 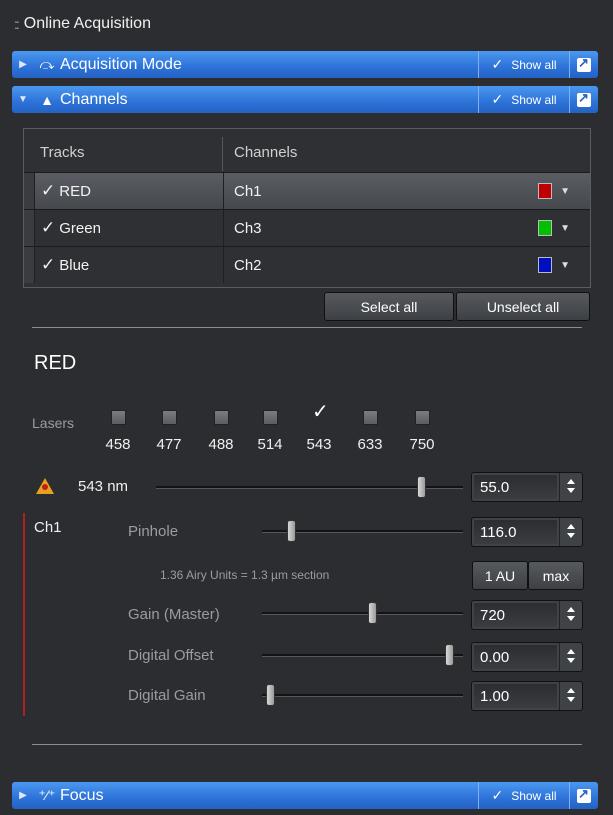 What do you see at coordinates (305, 795) in the screenshot?
I see `section-focus: ▶ ⁺⁄⁺ Focus ✓ Show all` at bounding box center [305, 795].